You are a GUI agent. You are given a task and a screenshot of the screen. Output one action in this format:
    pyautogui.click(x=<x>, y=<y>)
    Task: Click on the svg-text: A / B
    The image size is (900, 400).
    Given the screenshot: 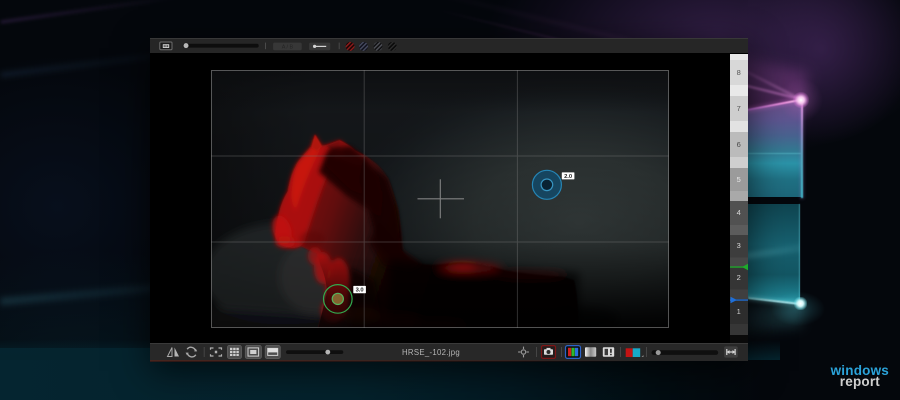 What is the action you would take?
    pyautogui.click(x=288, y=47)
    